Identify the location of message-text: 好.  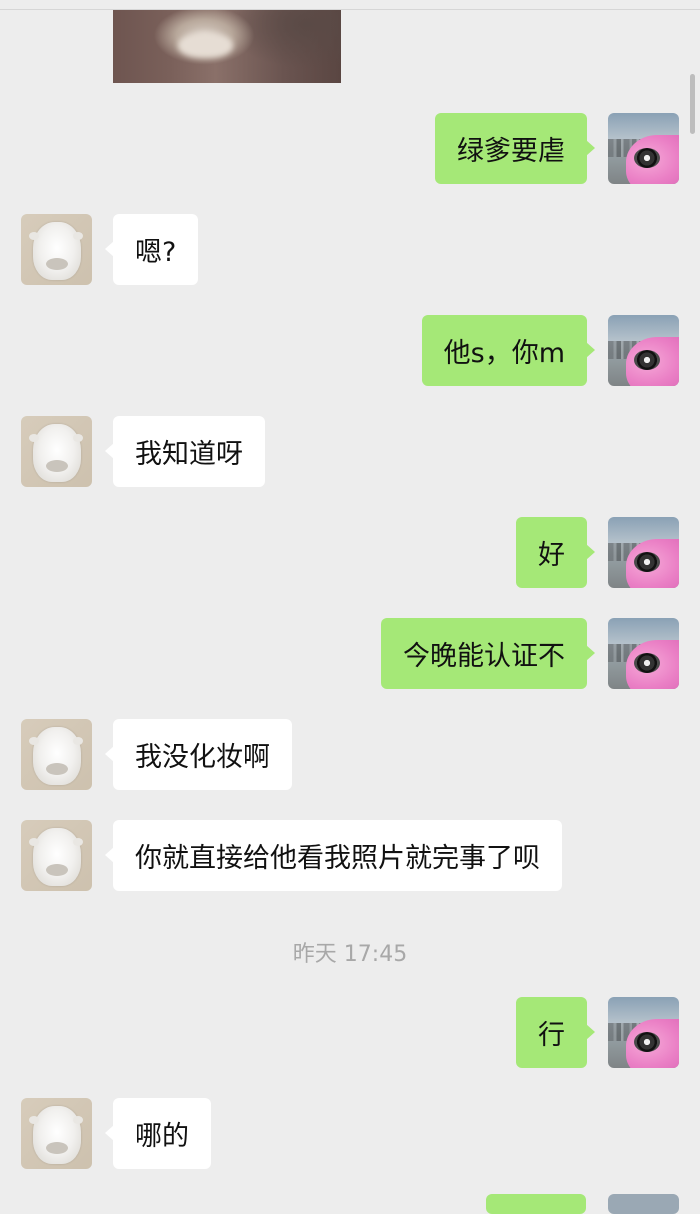
(551, 555).